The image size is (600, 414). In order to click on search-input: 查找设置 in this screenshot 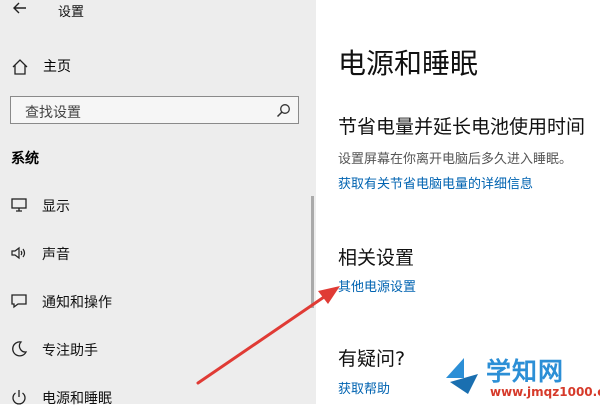, I will do `click(154, 110)`.